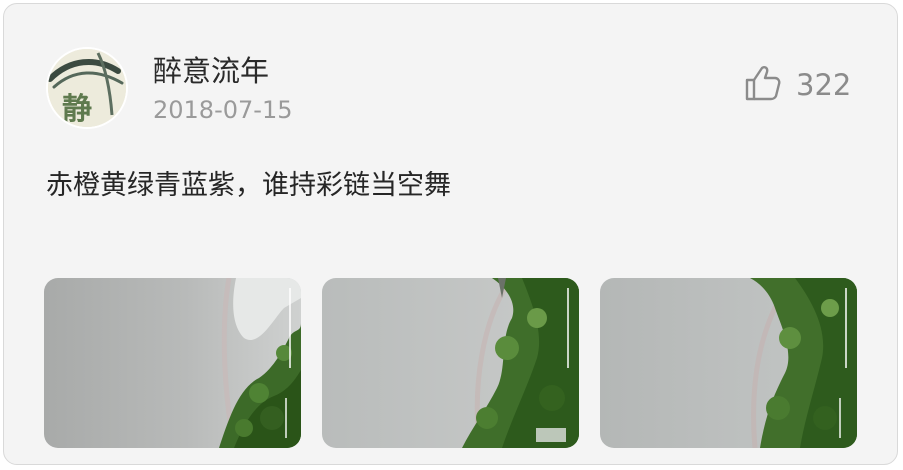 Image resolution: width=903 pixels, height=470 pixels. Describe the element at coordinates (824, 85) in the screenshot. I see `like-count: 322` at that location.